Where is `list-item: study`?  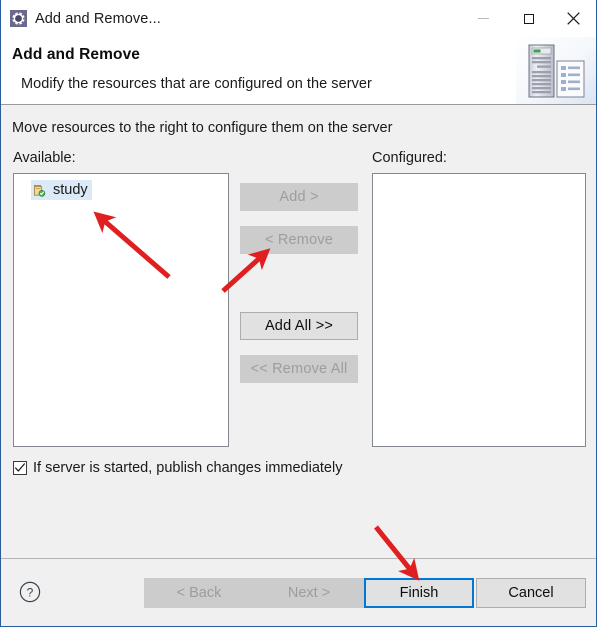 list-item: study is located at coordinates (61, 190).